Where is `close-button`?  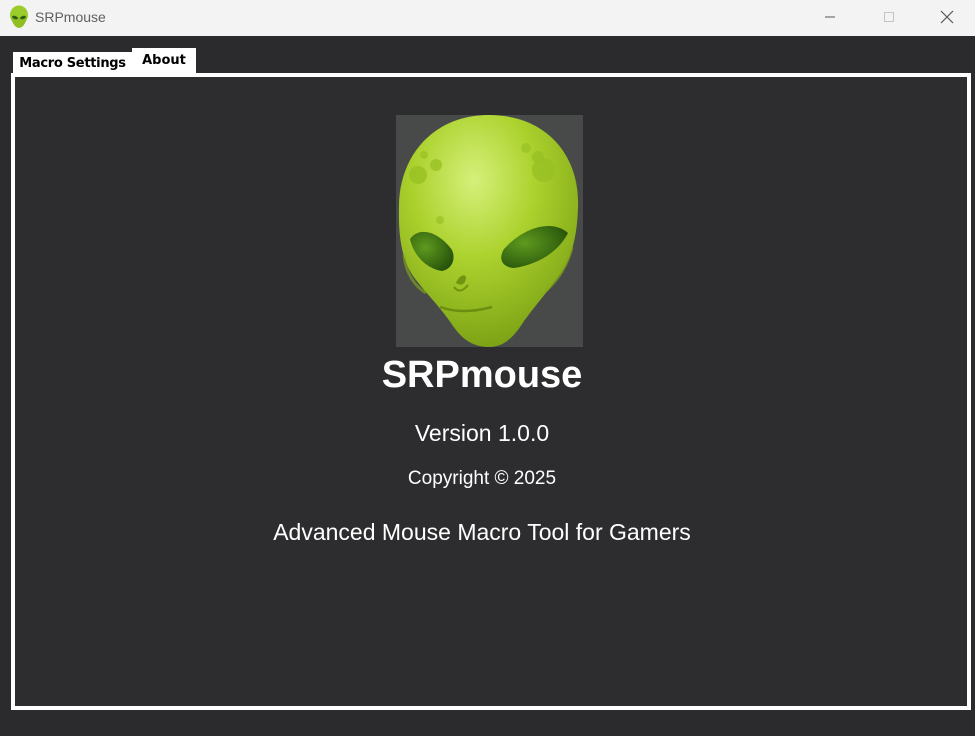
close-button is located at coordinates (946, 17).